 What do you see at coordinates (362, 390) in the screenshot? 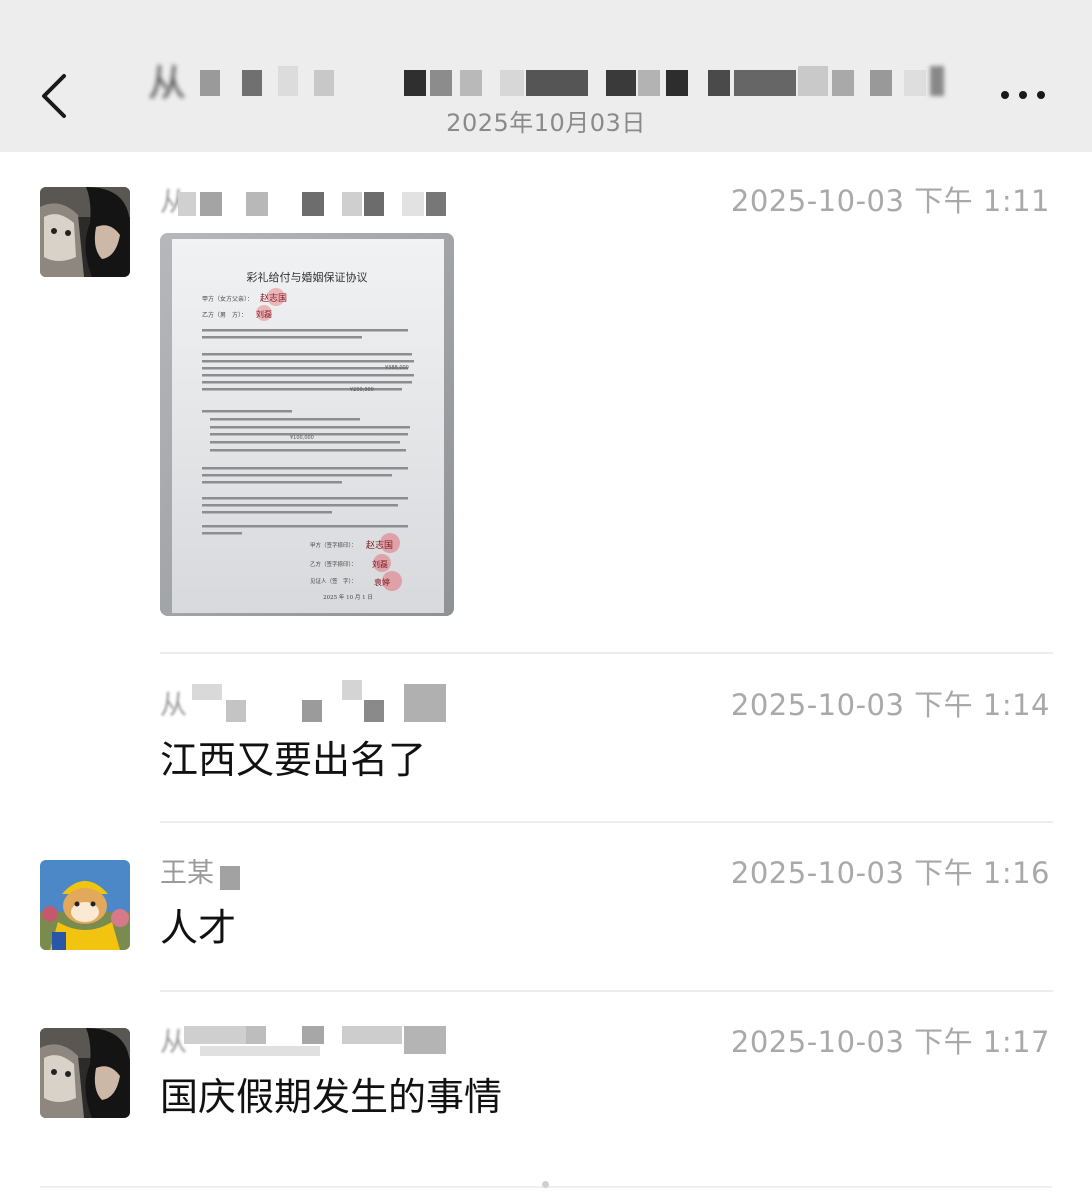
I see `doc-amount-3: ¥200,000` at bounding box center [362, 390].